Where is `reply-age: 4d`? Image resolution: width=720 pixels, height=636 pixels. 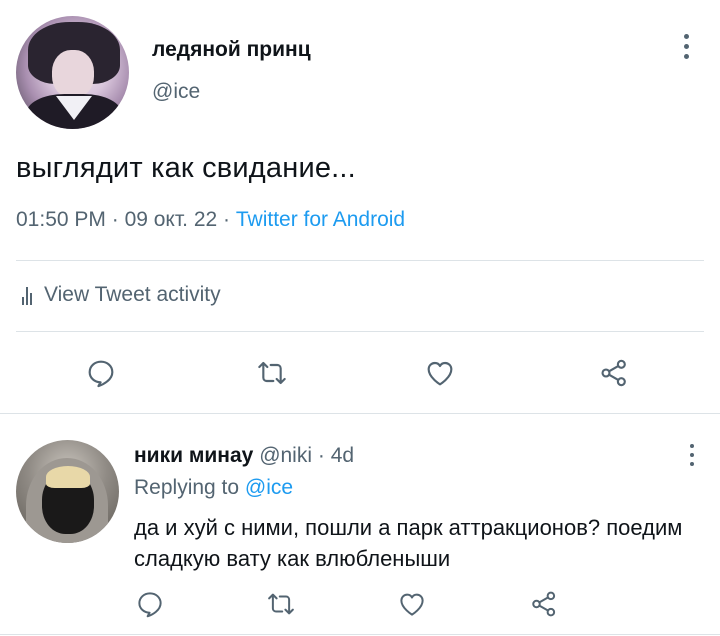
reply-age: 4d is located at coordinates (342, 455).